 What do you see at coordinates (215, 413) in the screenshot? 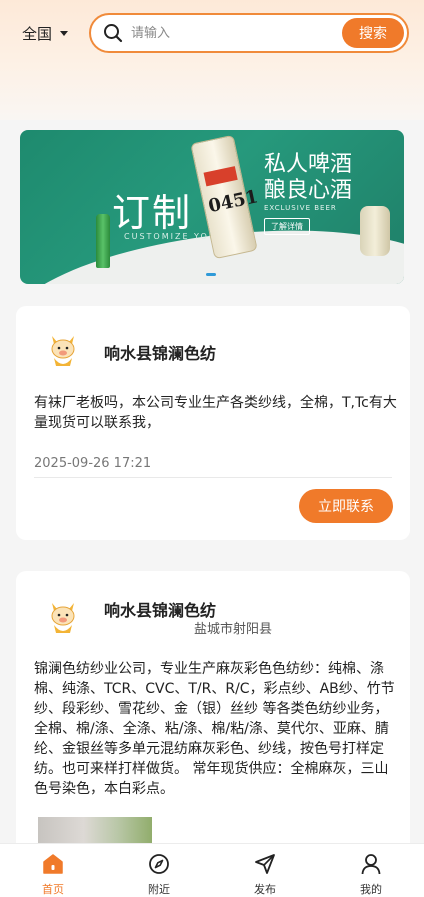
I see `post-text: 有袜厂老板吗，本公司专业生产各类纱线，全棉，T,Tc有大量现货可以联系我，` at bounding box center [215, 413].